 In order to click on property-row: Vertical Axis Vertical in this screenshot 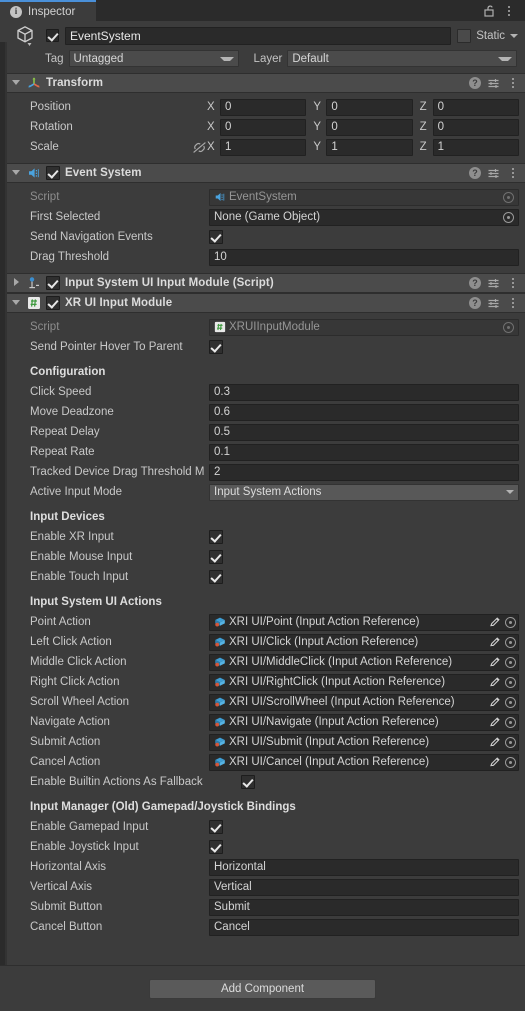, I will do `click(266, 887)`.